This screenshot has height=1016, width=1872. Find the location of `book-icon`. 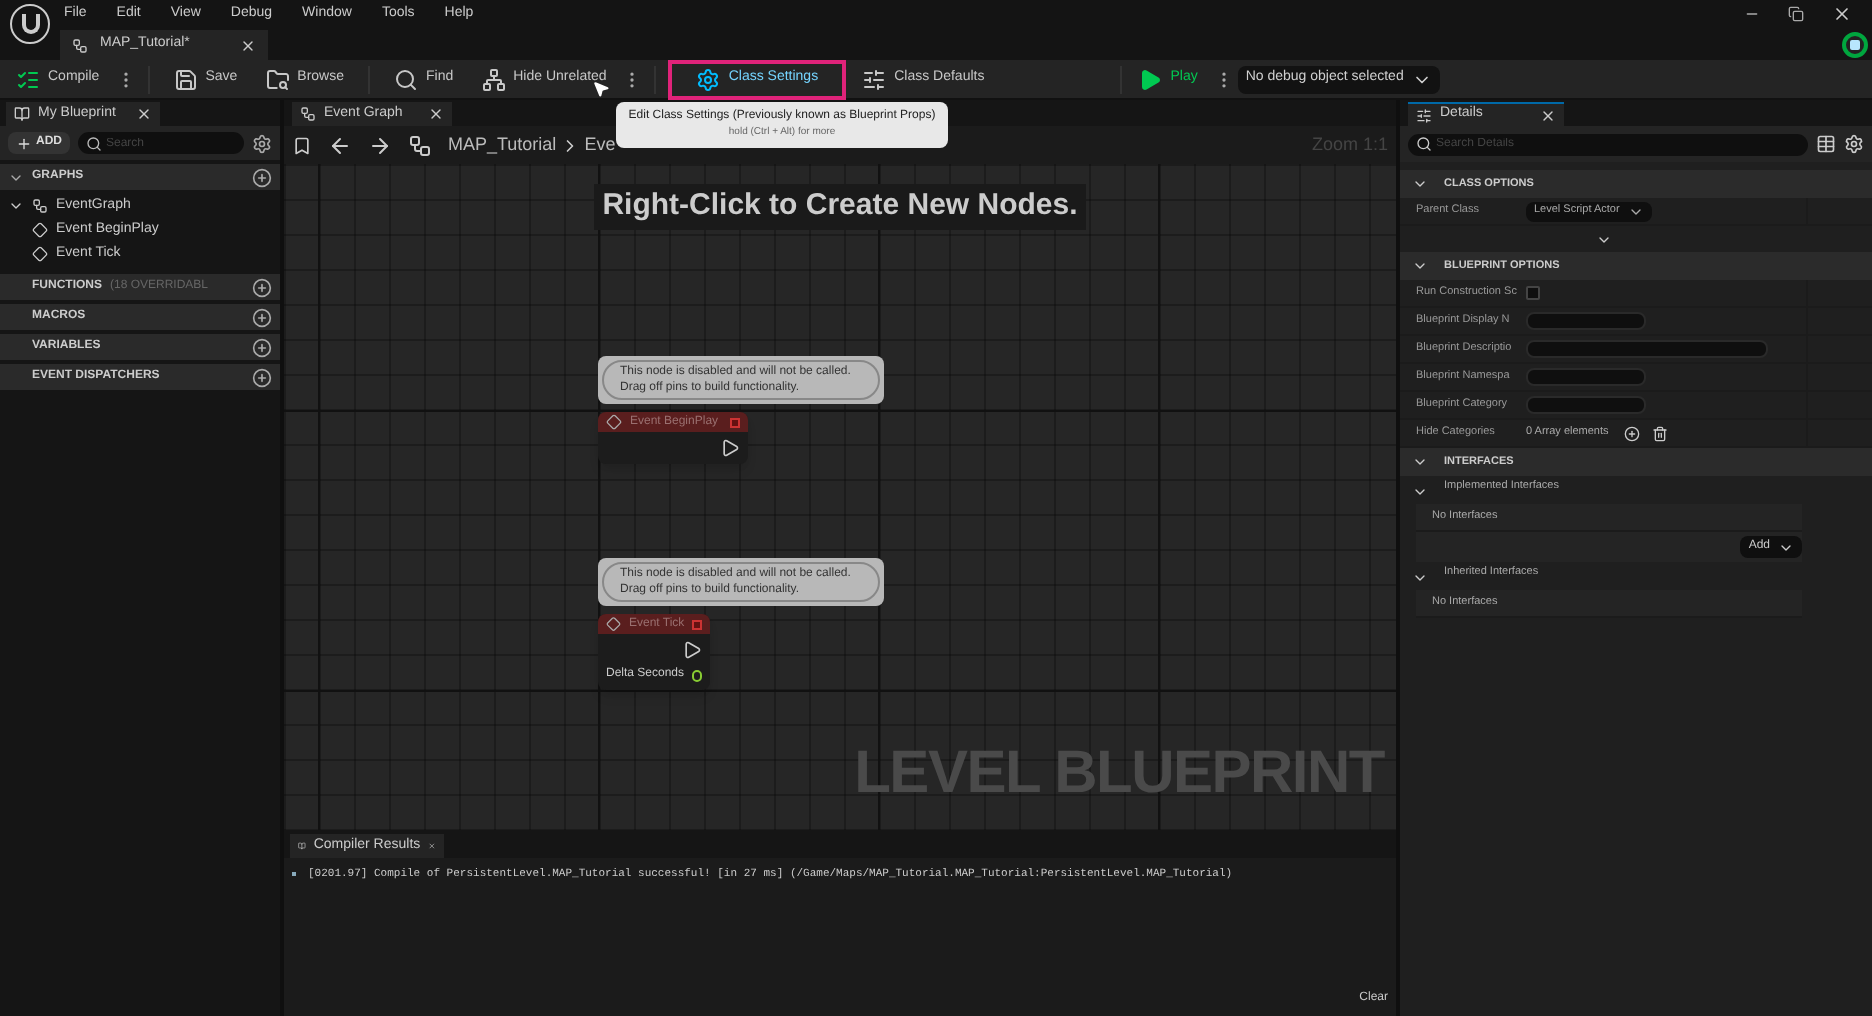

book-icon is located at coordinates (22, 114).